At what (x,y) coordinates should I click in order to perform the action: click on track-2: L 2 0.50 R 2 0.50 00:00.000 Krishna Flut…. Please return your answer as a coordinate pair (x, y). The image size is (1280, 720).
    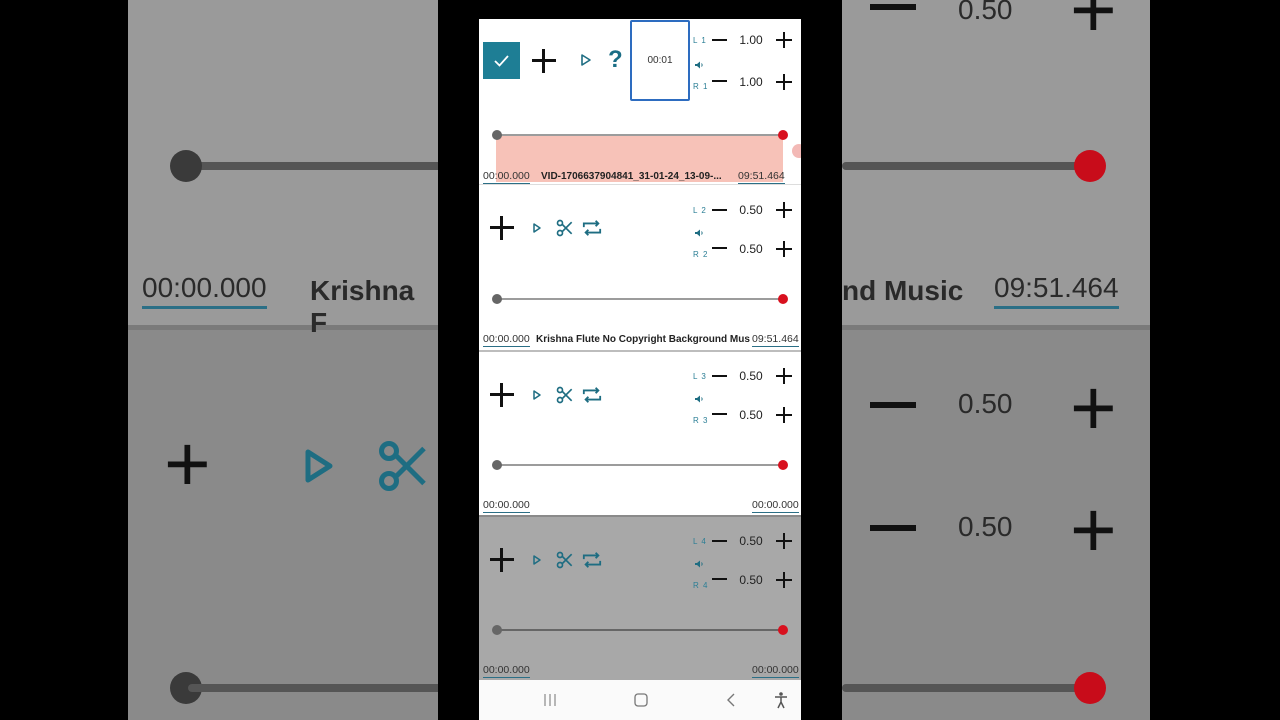
    Looking at the image, I should click on (640, 266).